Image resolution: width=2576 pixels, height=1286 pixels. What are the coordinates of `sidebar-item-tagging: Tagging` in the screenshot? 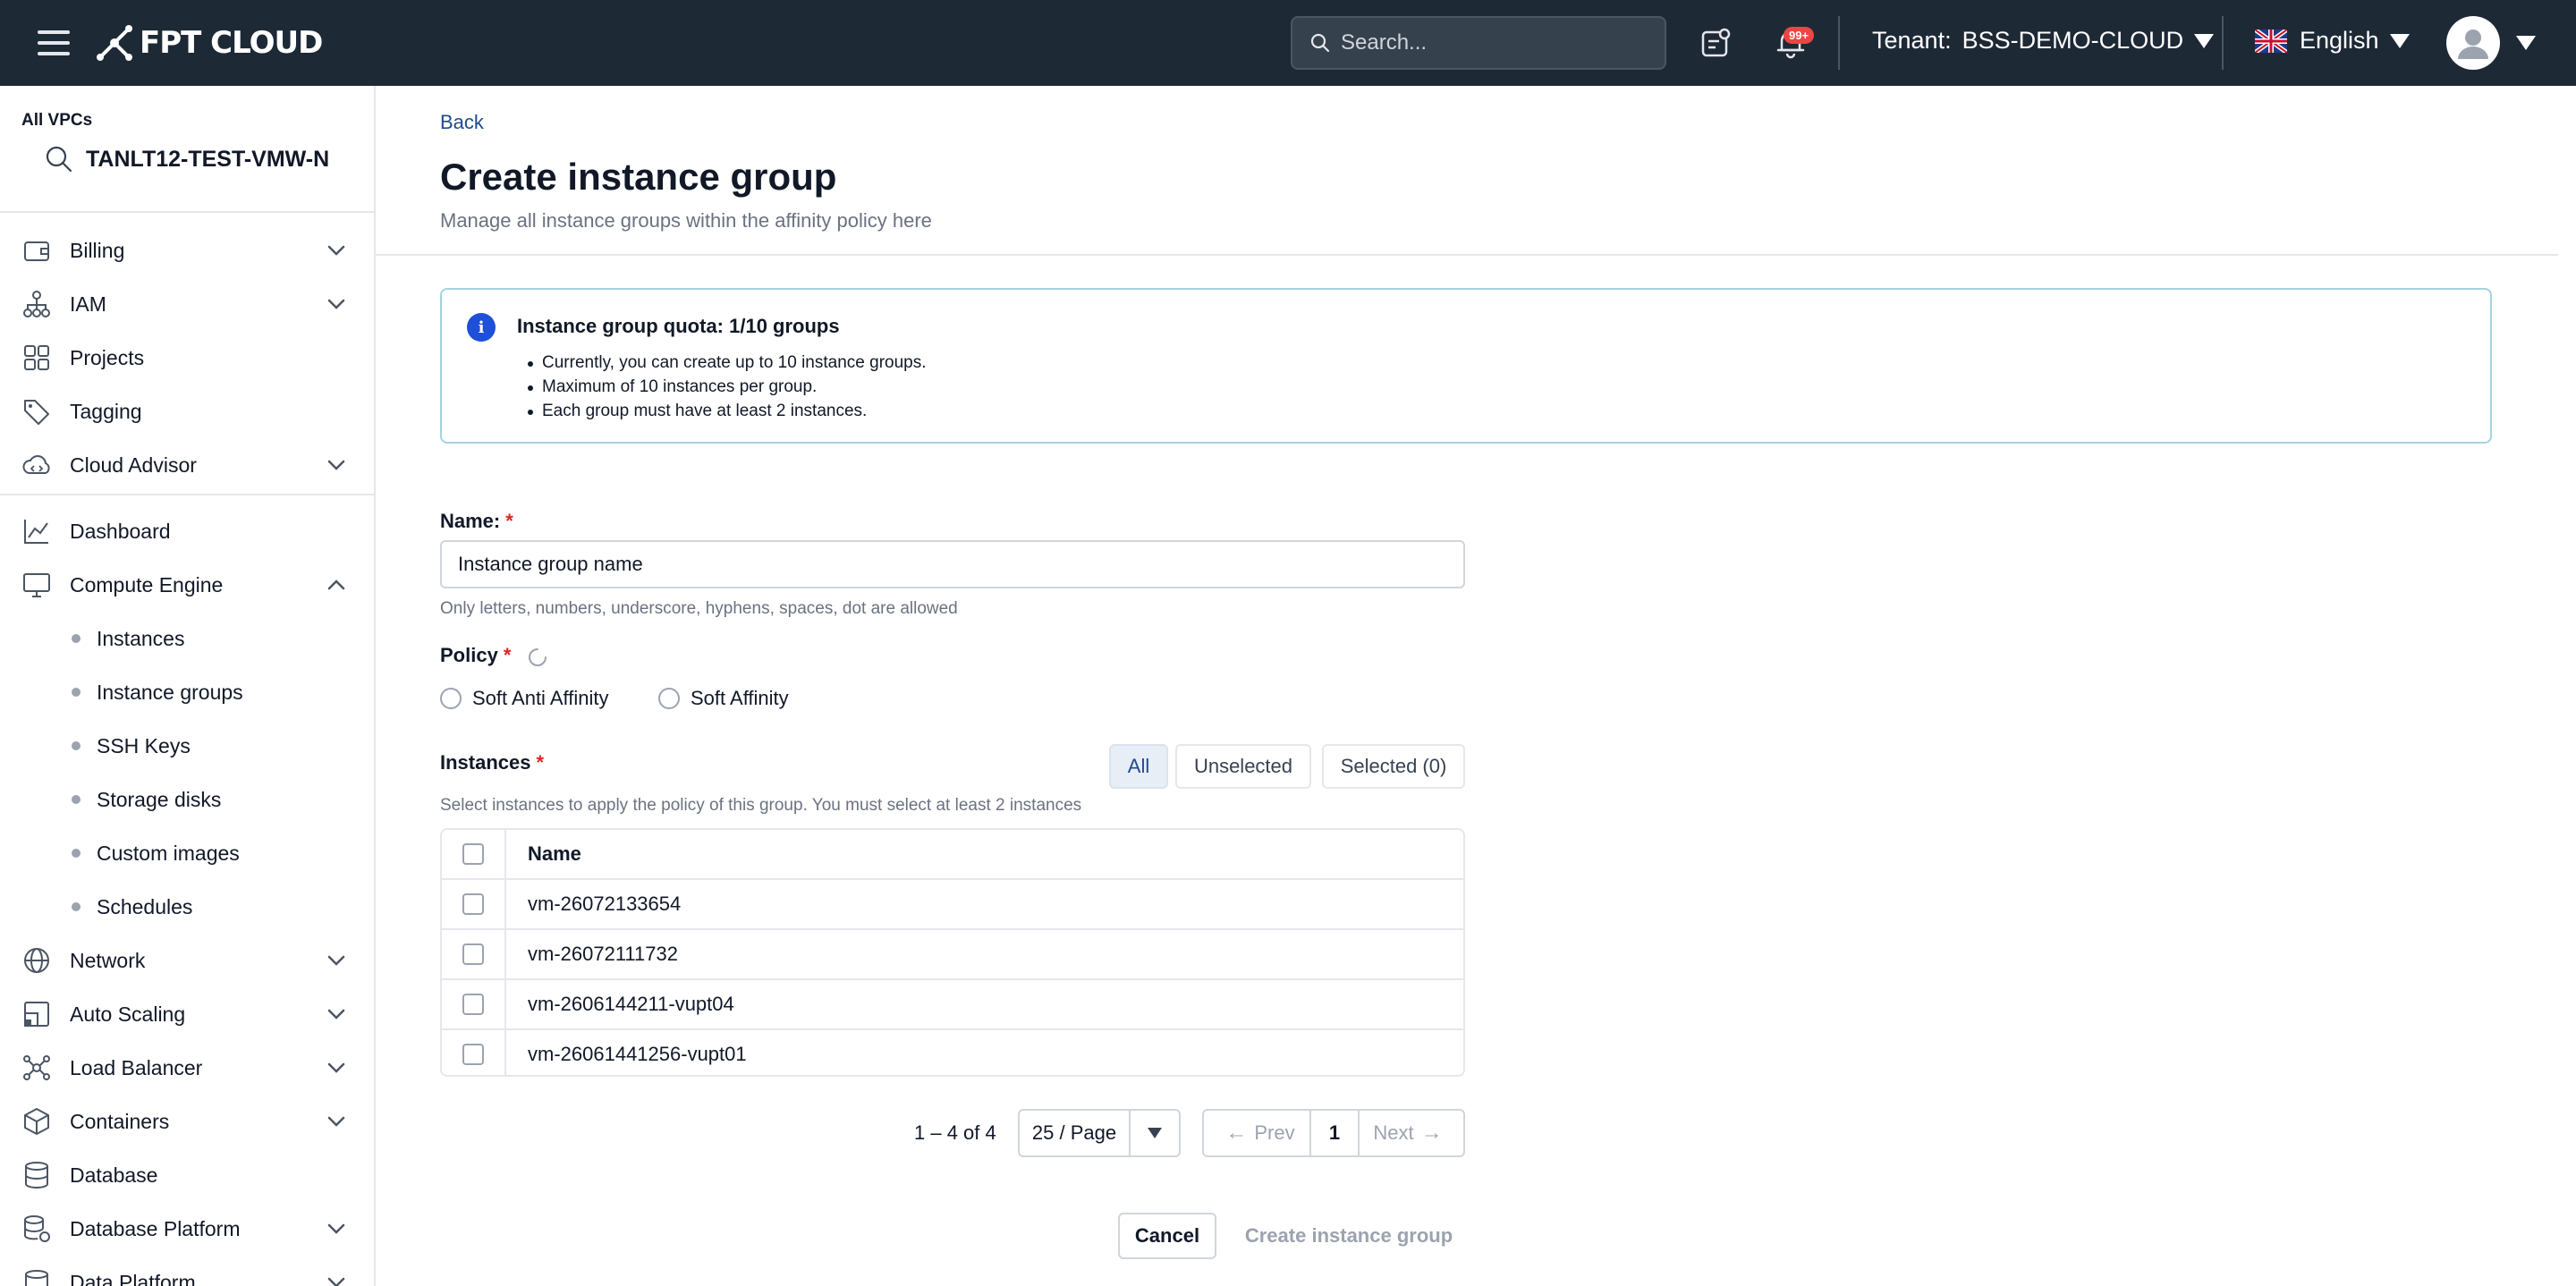 It's located at (187, 411).